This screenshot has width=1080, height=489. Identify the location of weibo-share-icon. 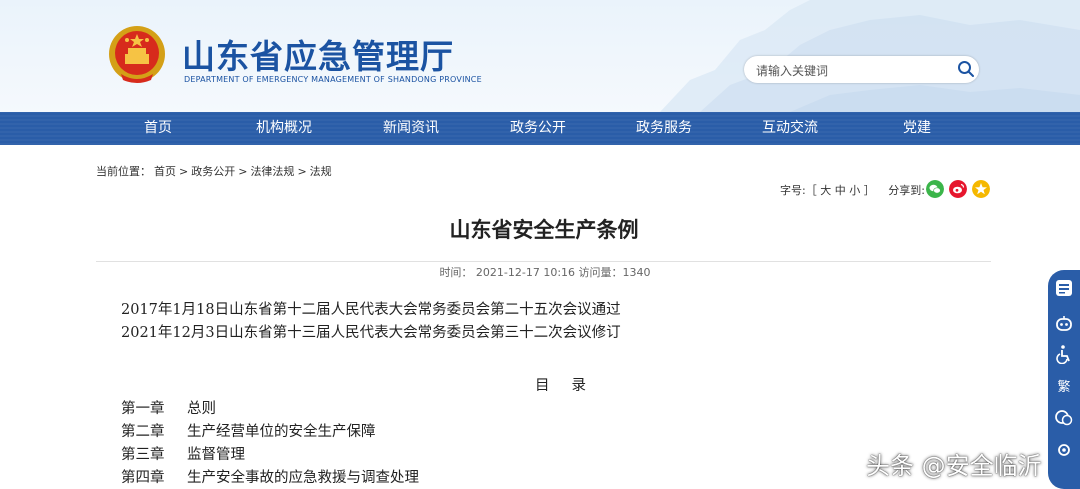
(958, 189).